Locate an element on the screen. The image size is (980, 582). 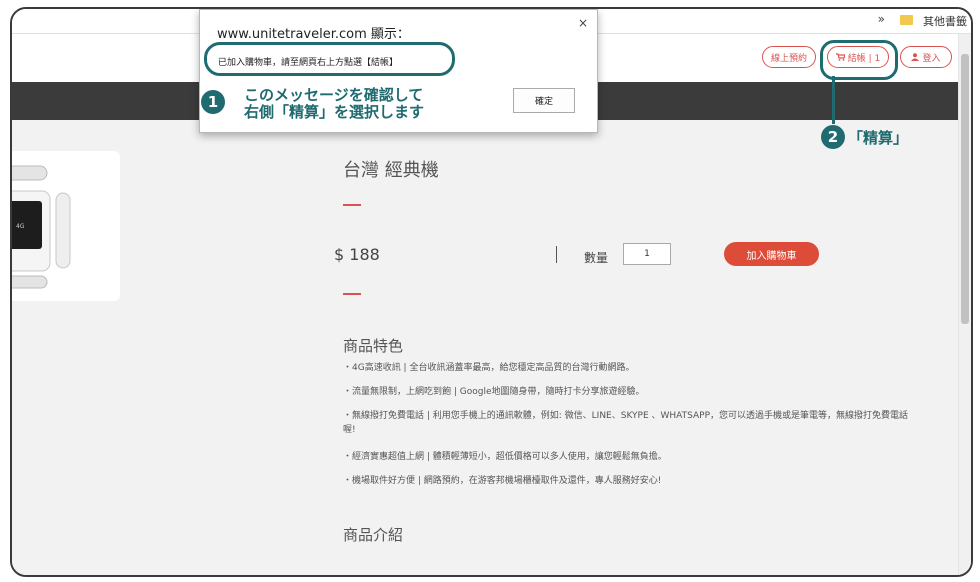
dialog-title: www.unitetraveler.com 顯示： is located at coordinates (313, 34).